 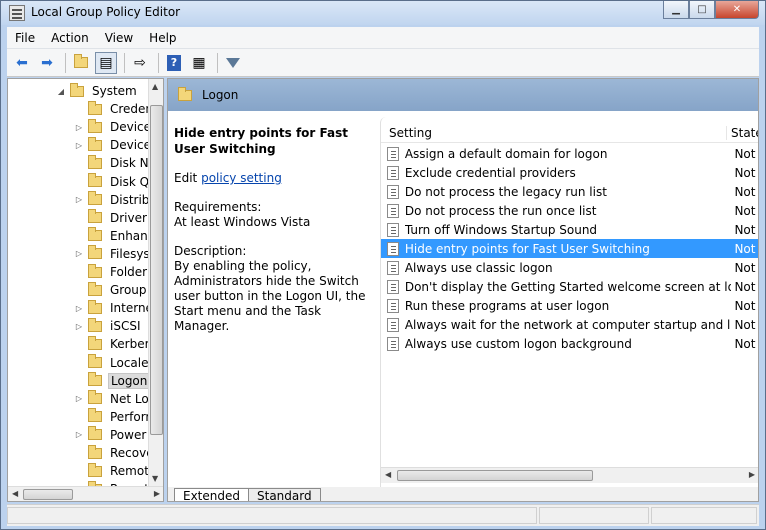 I want to click on tree-item: ▷ iSCSI, so click(x=108, y=326).